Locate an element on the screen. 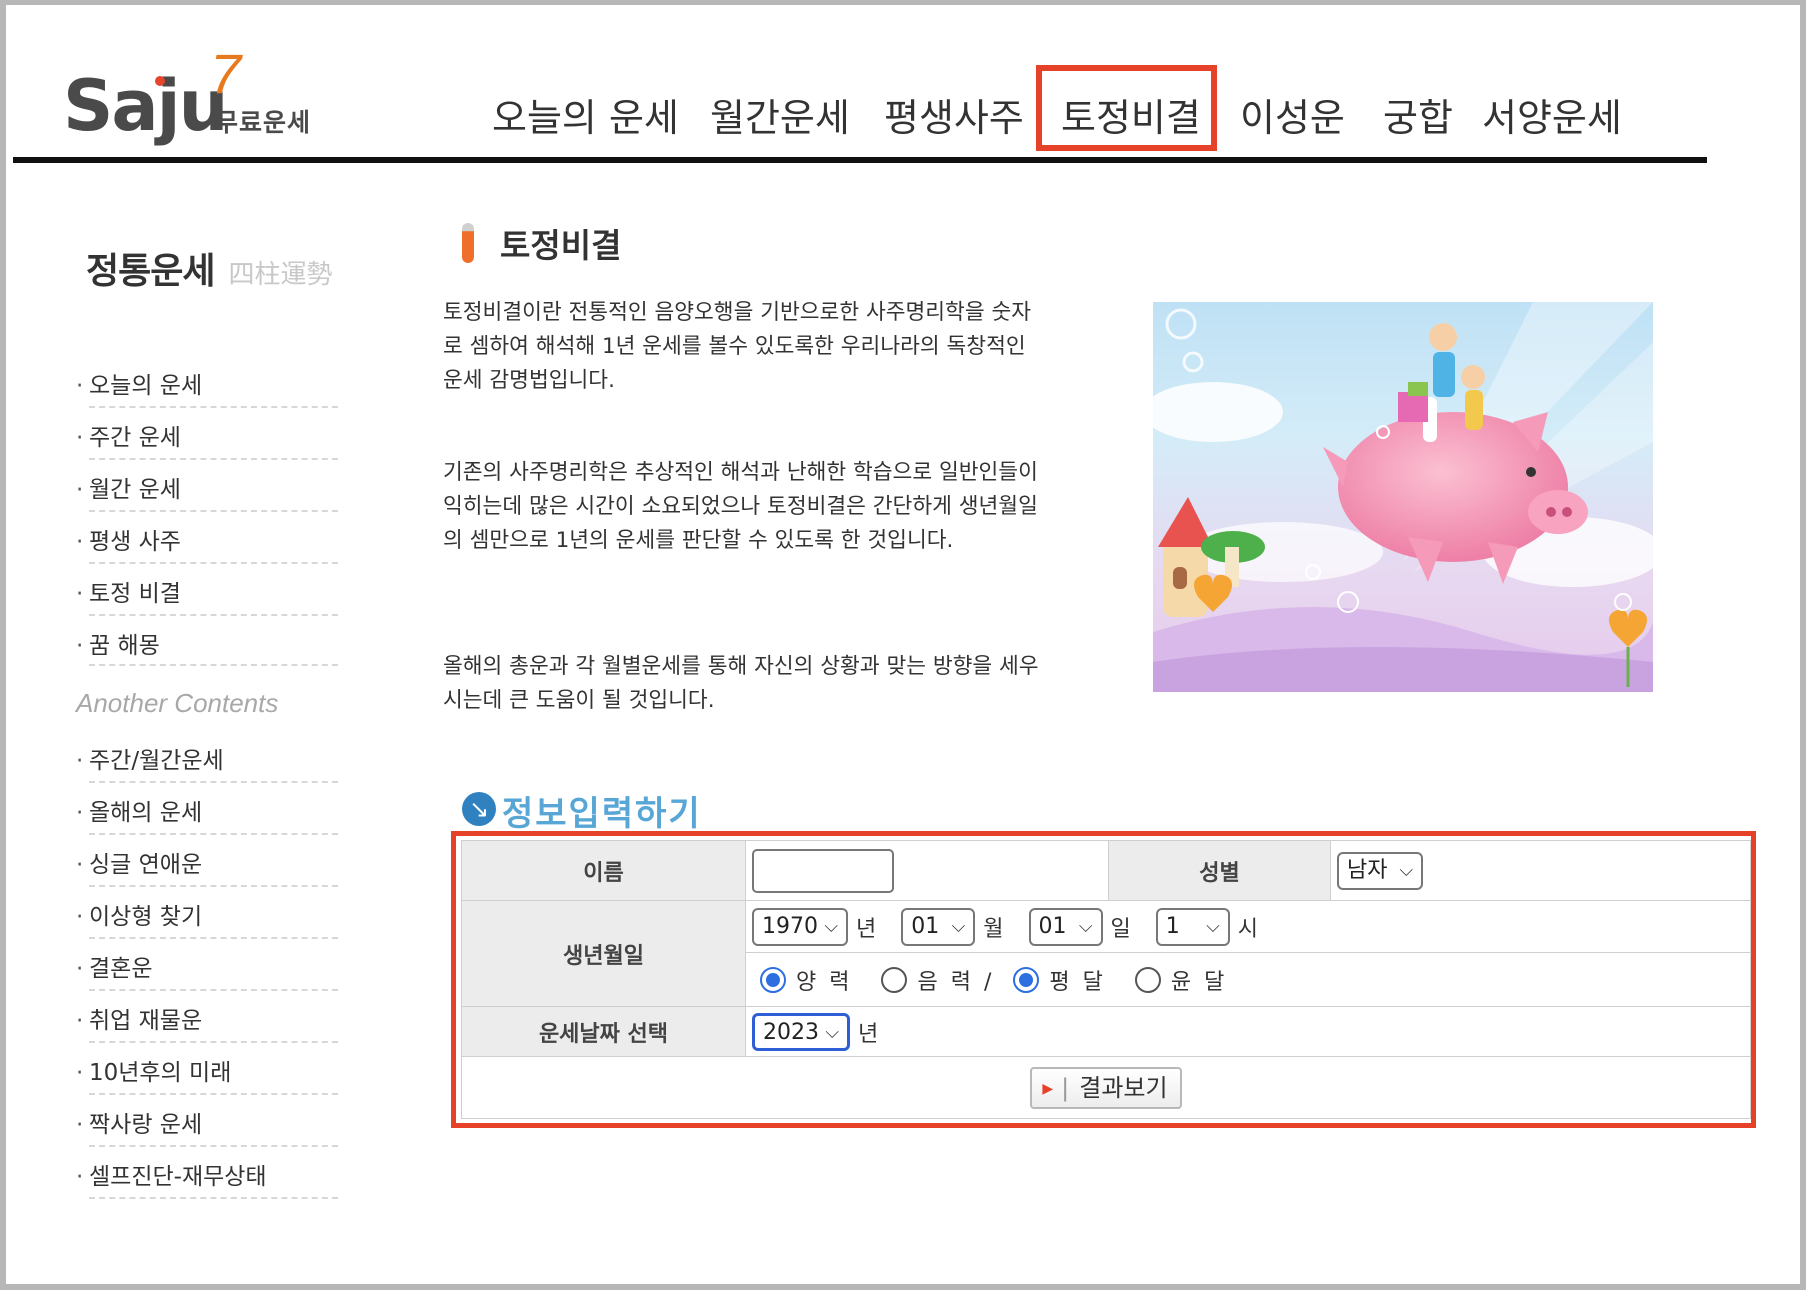 This screenshot has height=1290, width=1806. birth-year-select: 1970 ⌵ is located at coordinates (800, 926).